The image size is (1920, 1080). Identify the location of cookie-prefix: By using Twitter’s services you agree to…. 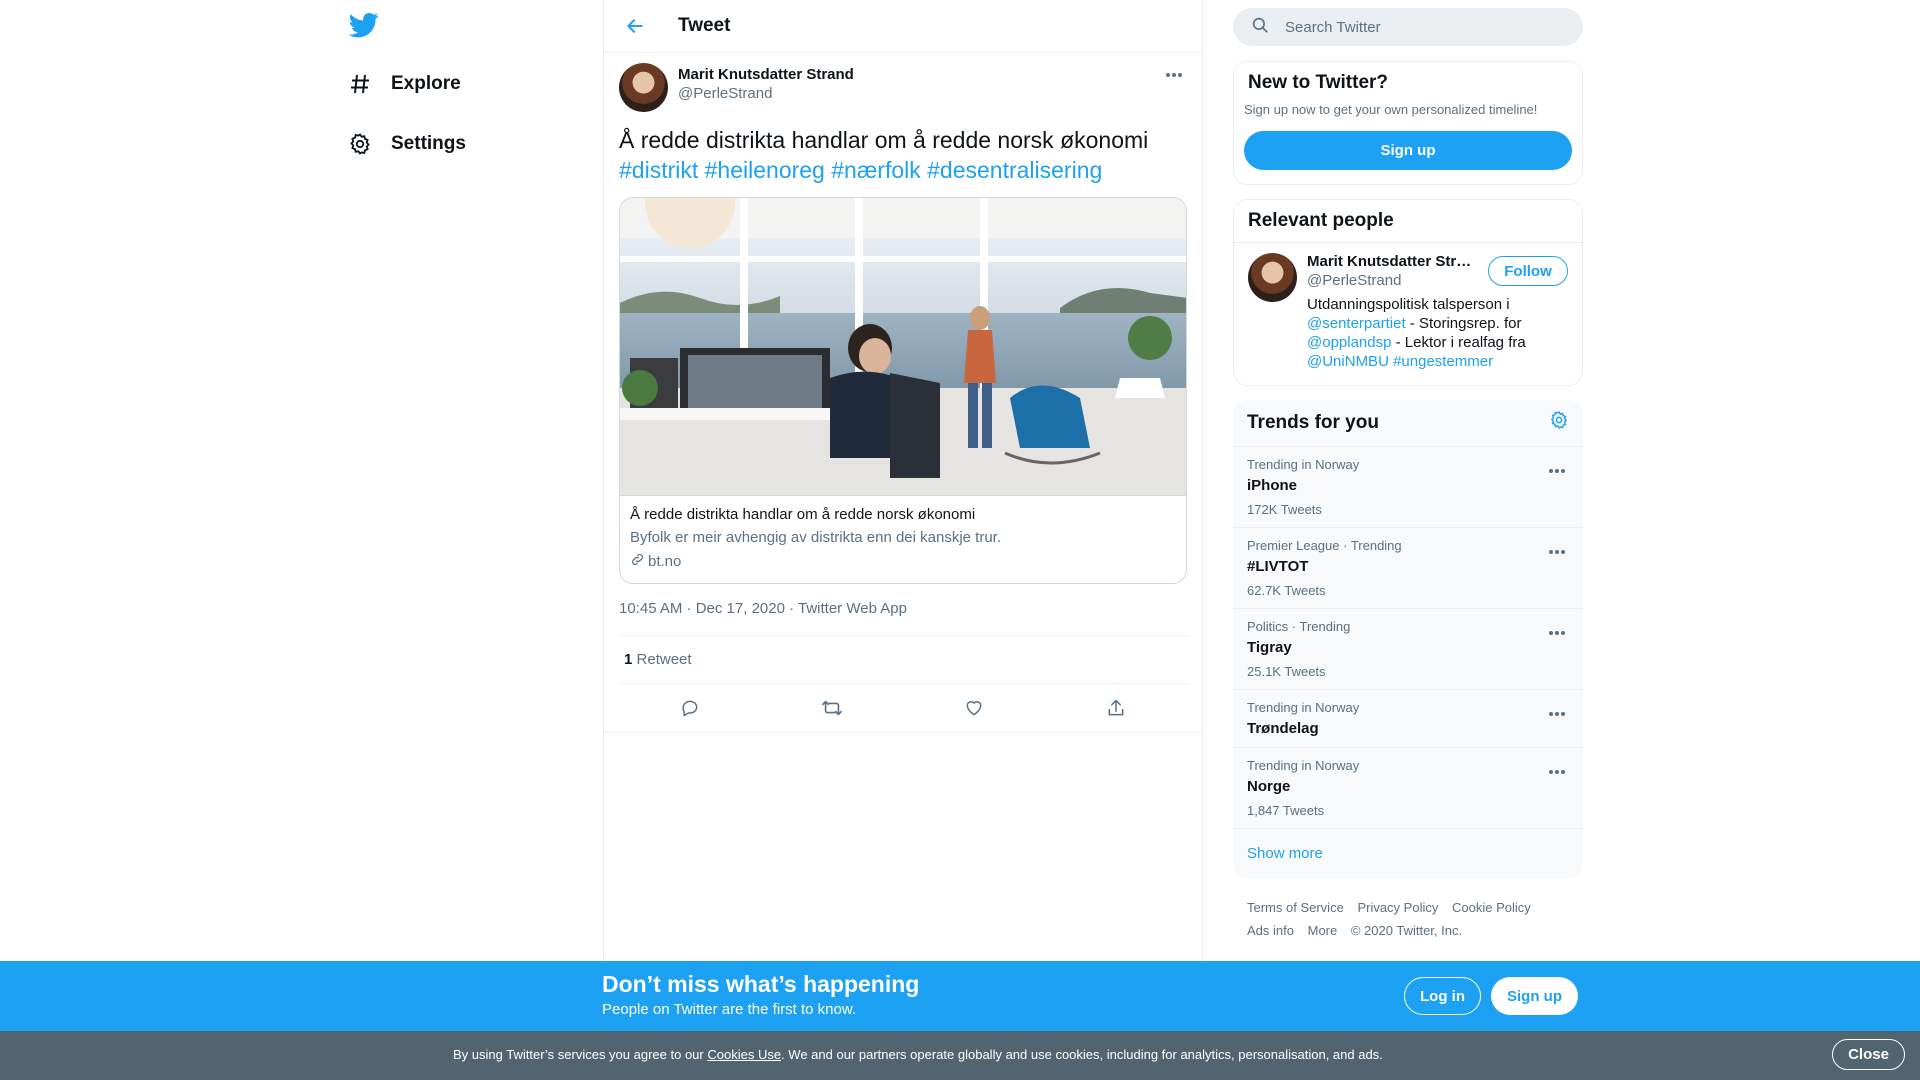
(580, 1054).